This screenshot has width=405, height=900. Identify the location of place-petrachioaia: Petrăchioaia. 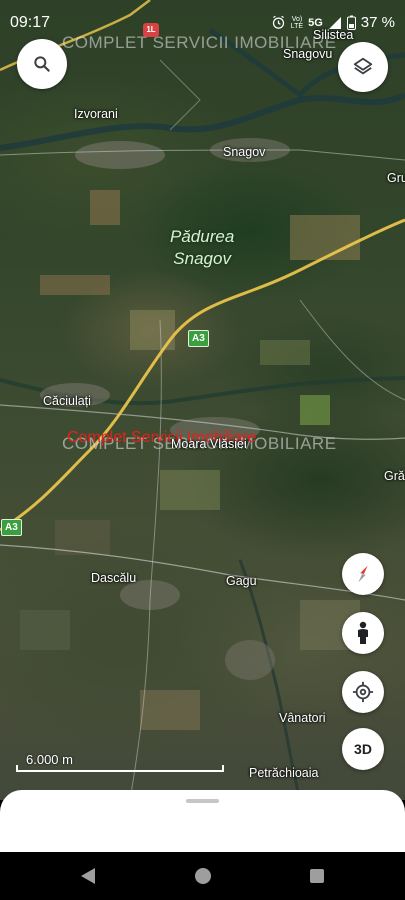
(284, 773).